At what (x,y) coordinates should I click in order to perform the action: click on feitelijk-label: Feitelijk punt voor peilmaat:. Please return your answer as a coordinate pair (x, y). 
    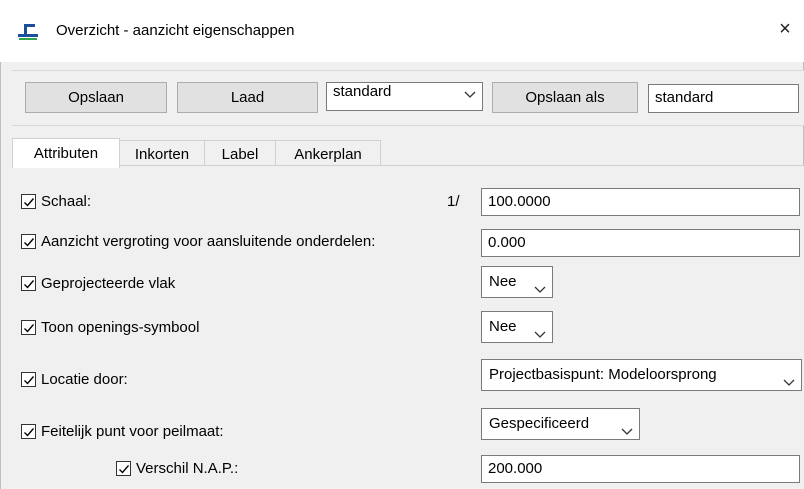
    Looking at the image, I should click on (132, 431).